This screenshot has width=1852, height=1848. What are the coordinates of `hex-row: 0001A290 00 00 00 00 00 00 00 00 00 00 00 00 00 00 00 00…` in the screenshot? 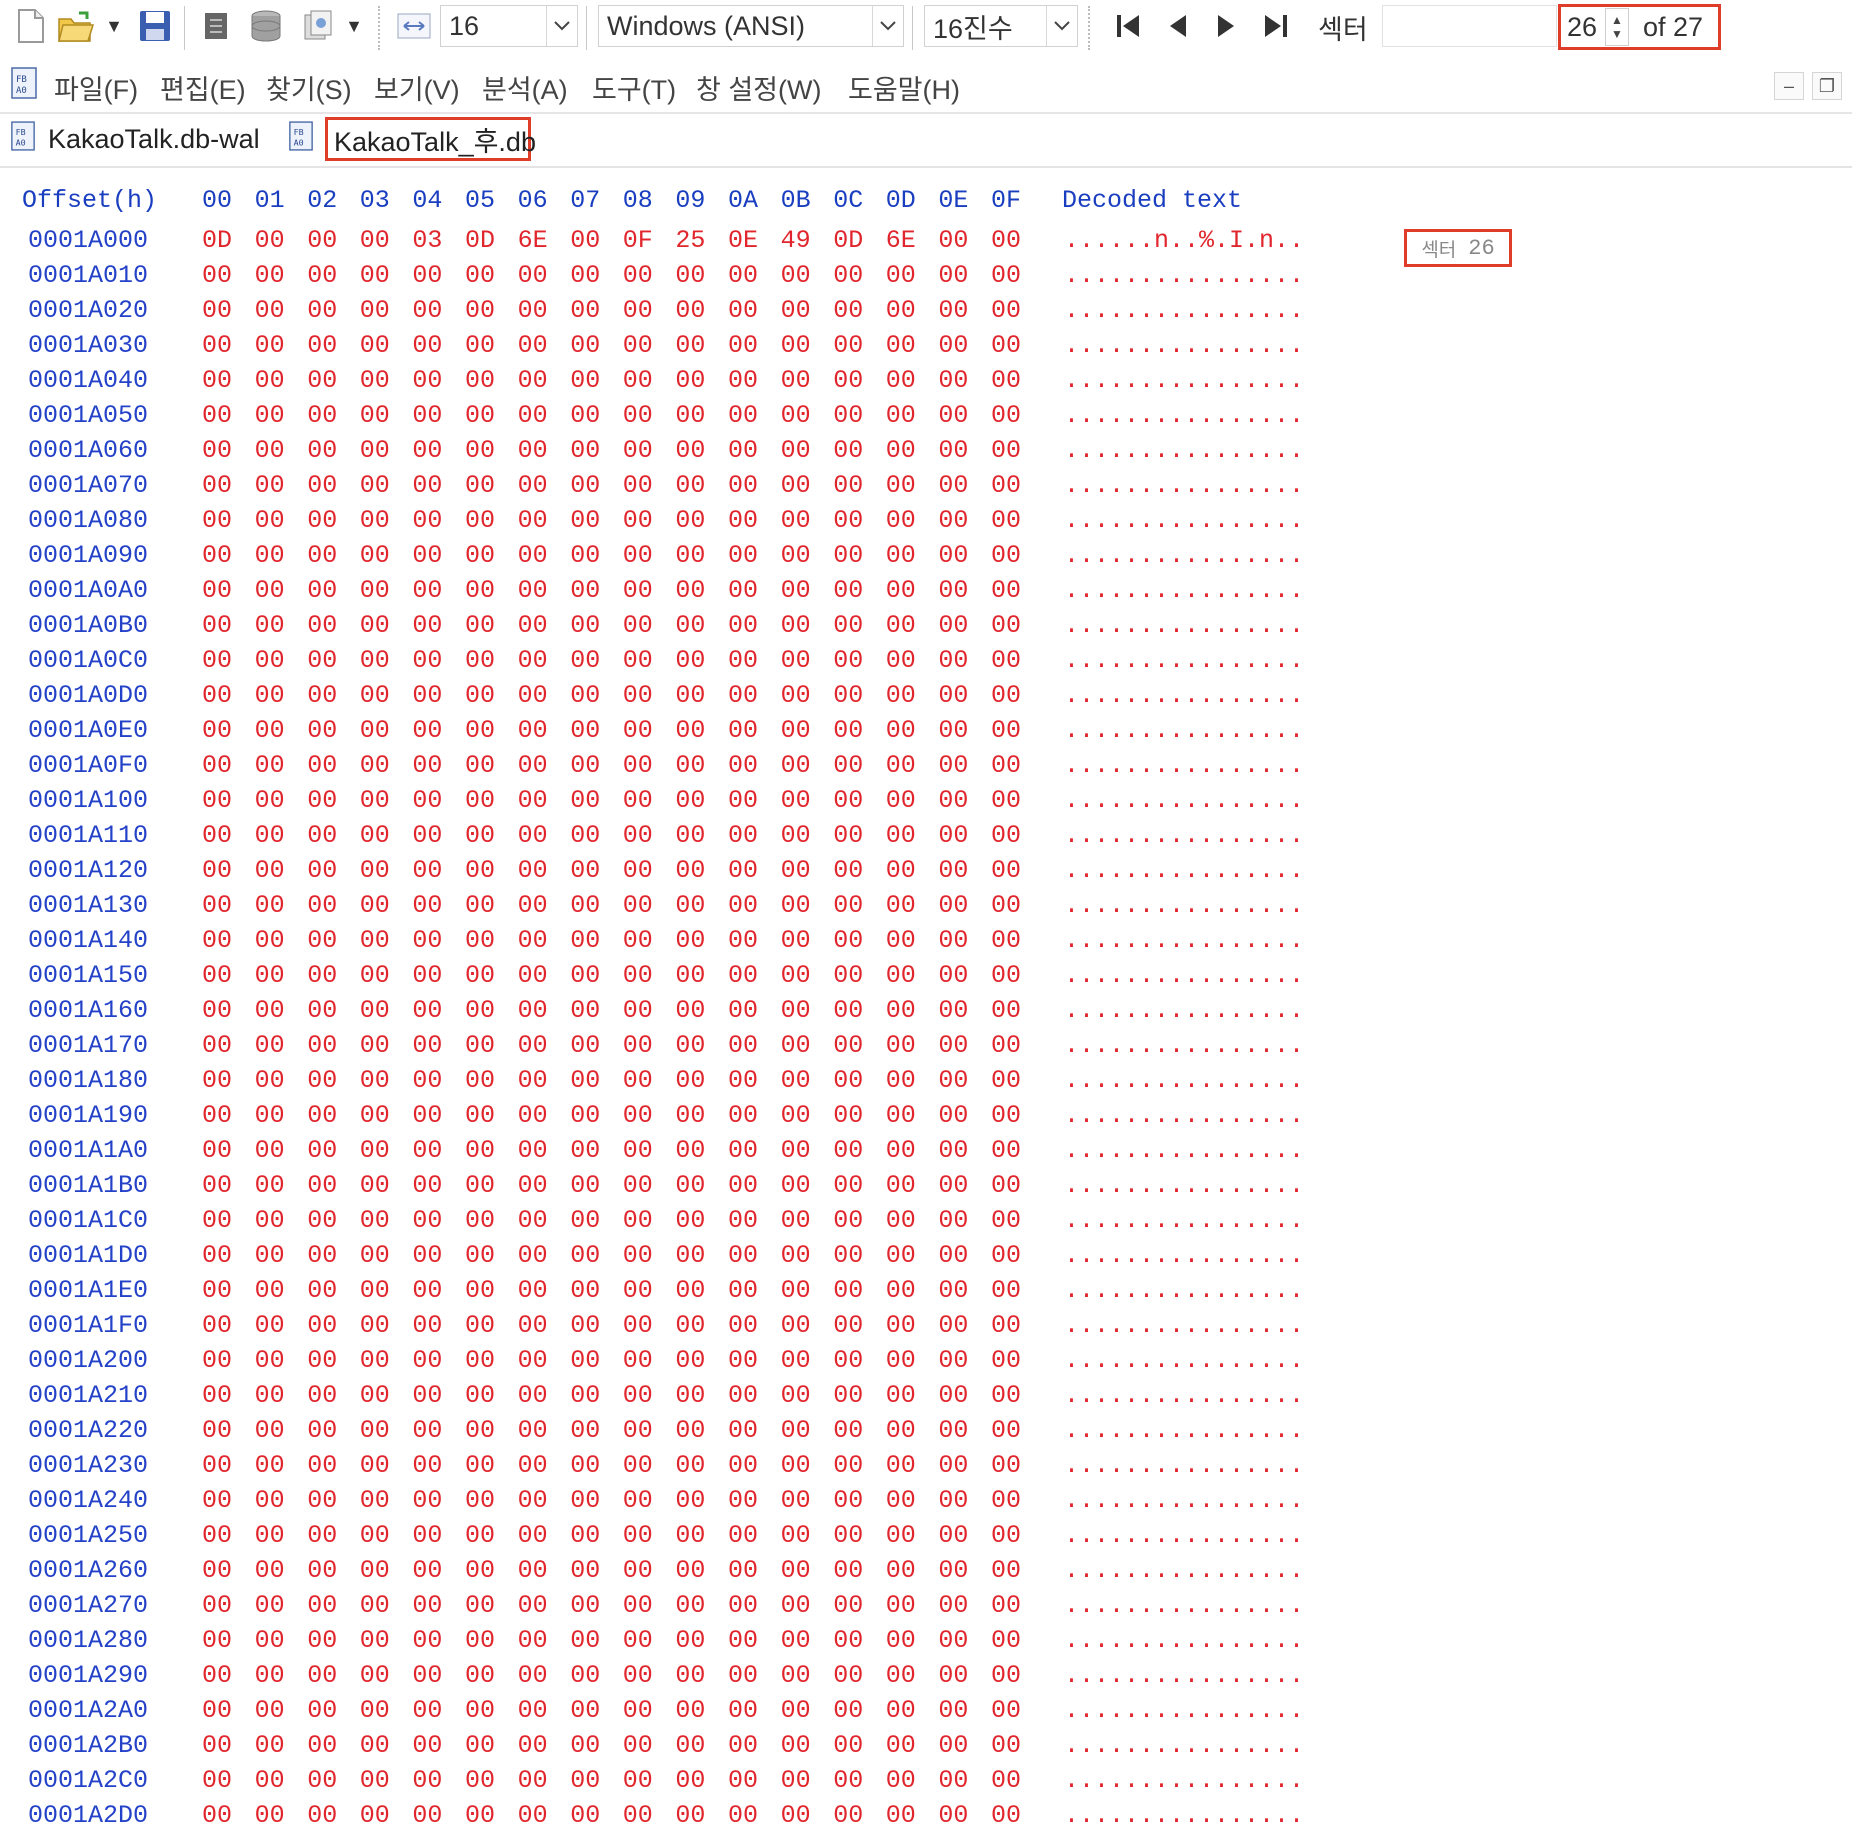 It's located at (926, 1678).